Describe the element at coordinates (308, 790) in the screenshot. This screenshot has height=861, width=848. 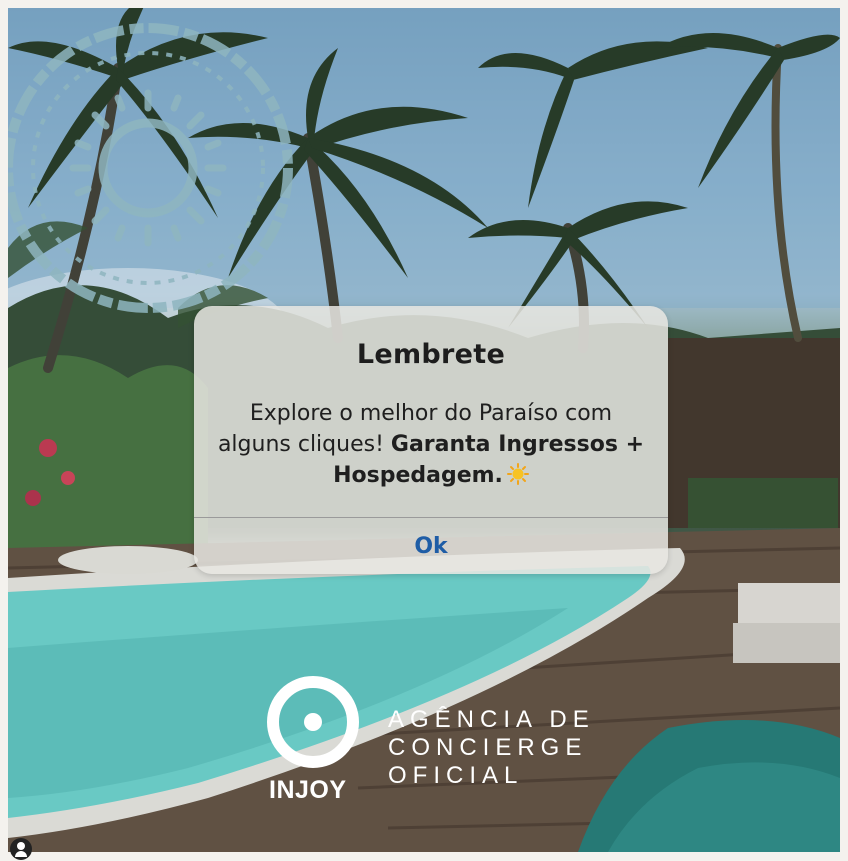
I see `brand-name: INJOY` at that location.